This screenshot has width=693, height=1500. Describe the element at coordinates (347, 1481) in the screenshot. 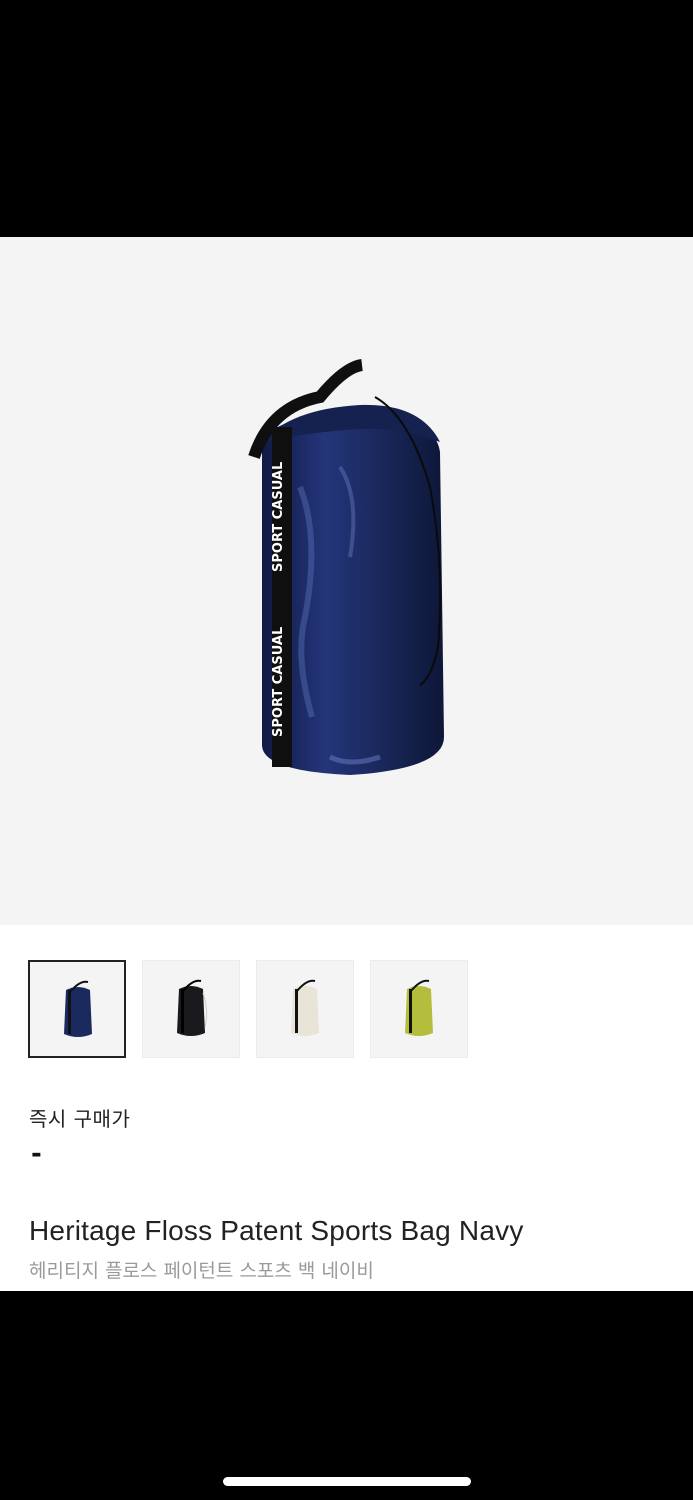

I see `home-indicator` at that location.